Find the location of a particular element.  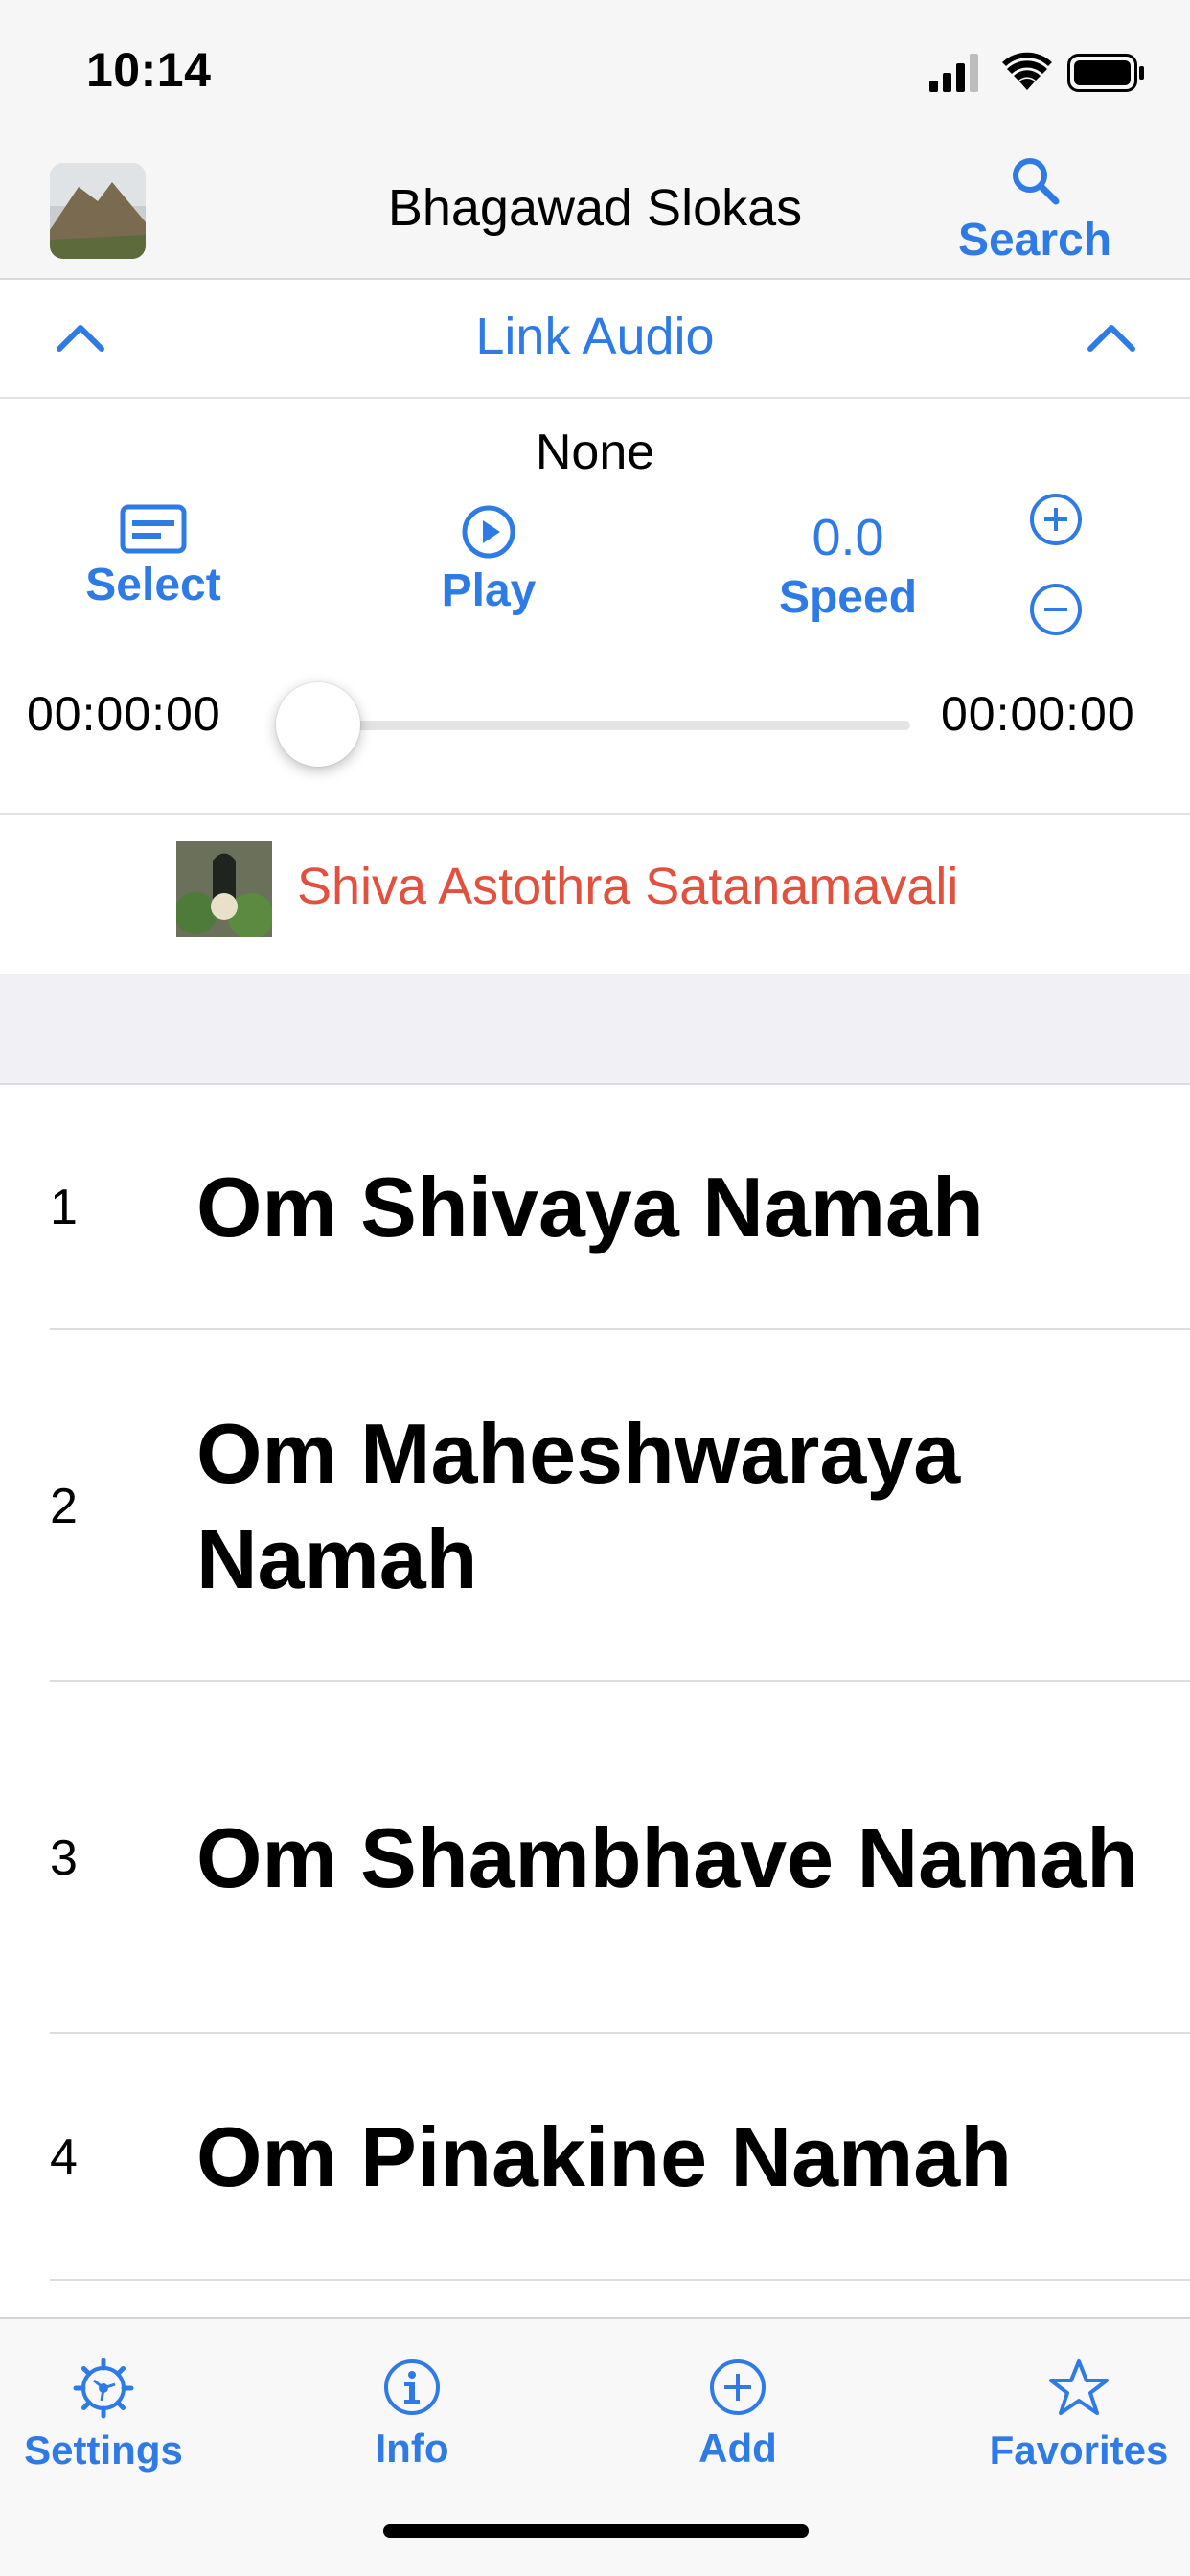

audio-progress-track is located at coordinates (613, 725).